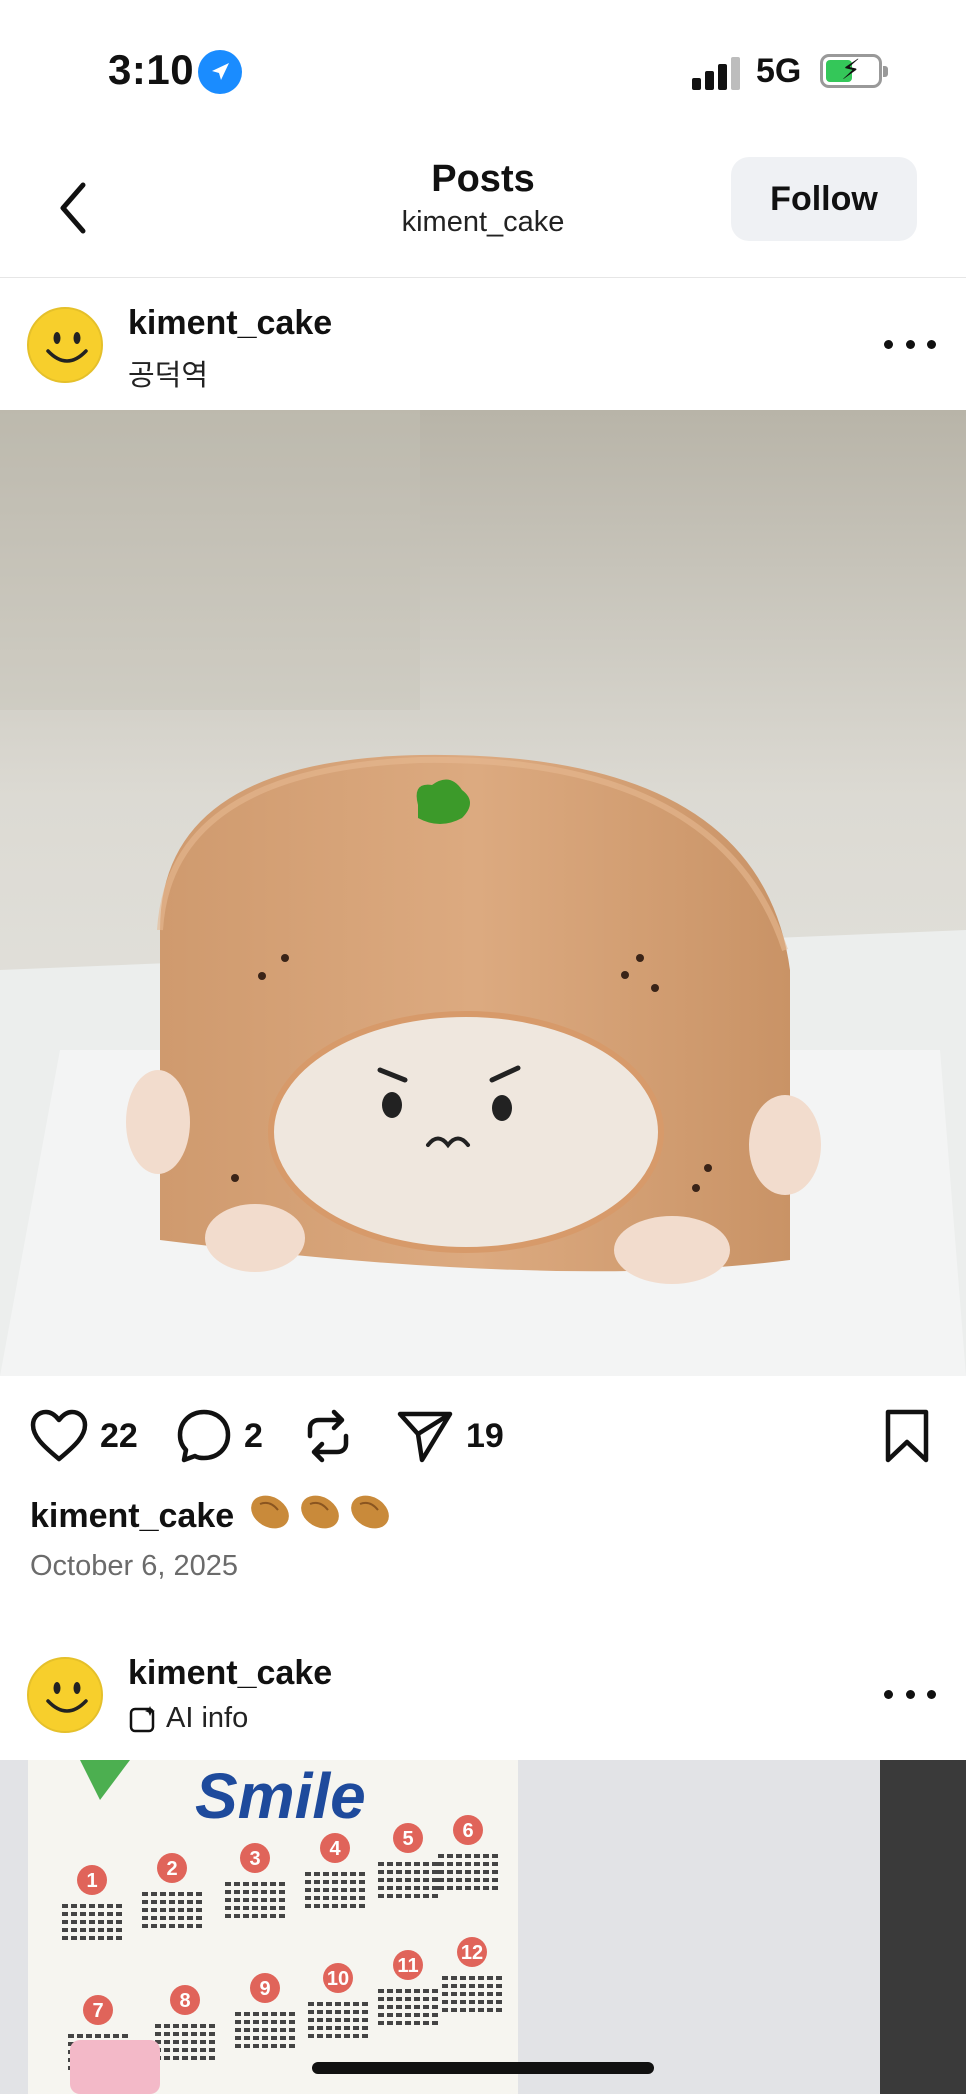  I want to click on save-button, so click(907, 1436).